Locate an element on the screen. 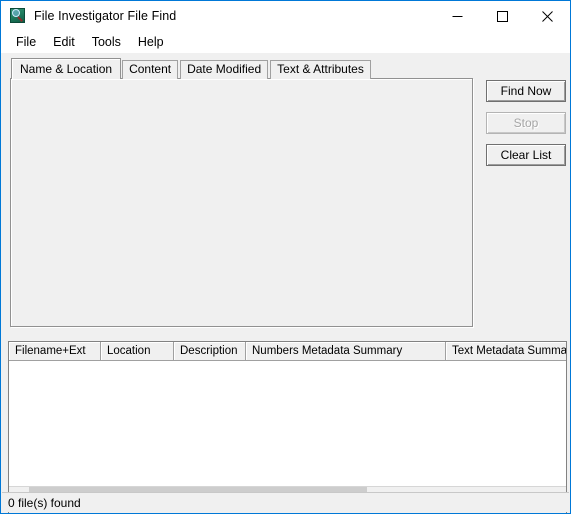  close-icon is located at coordinates (547, 16).